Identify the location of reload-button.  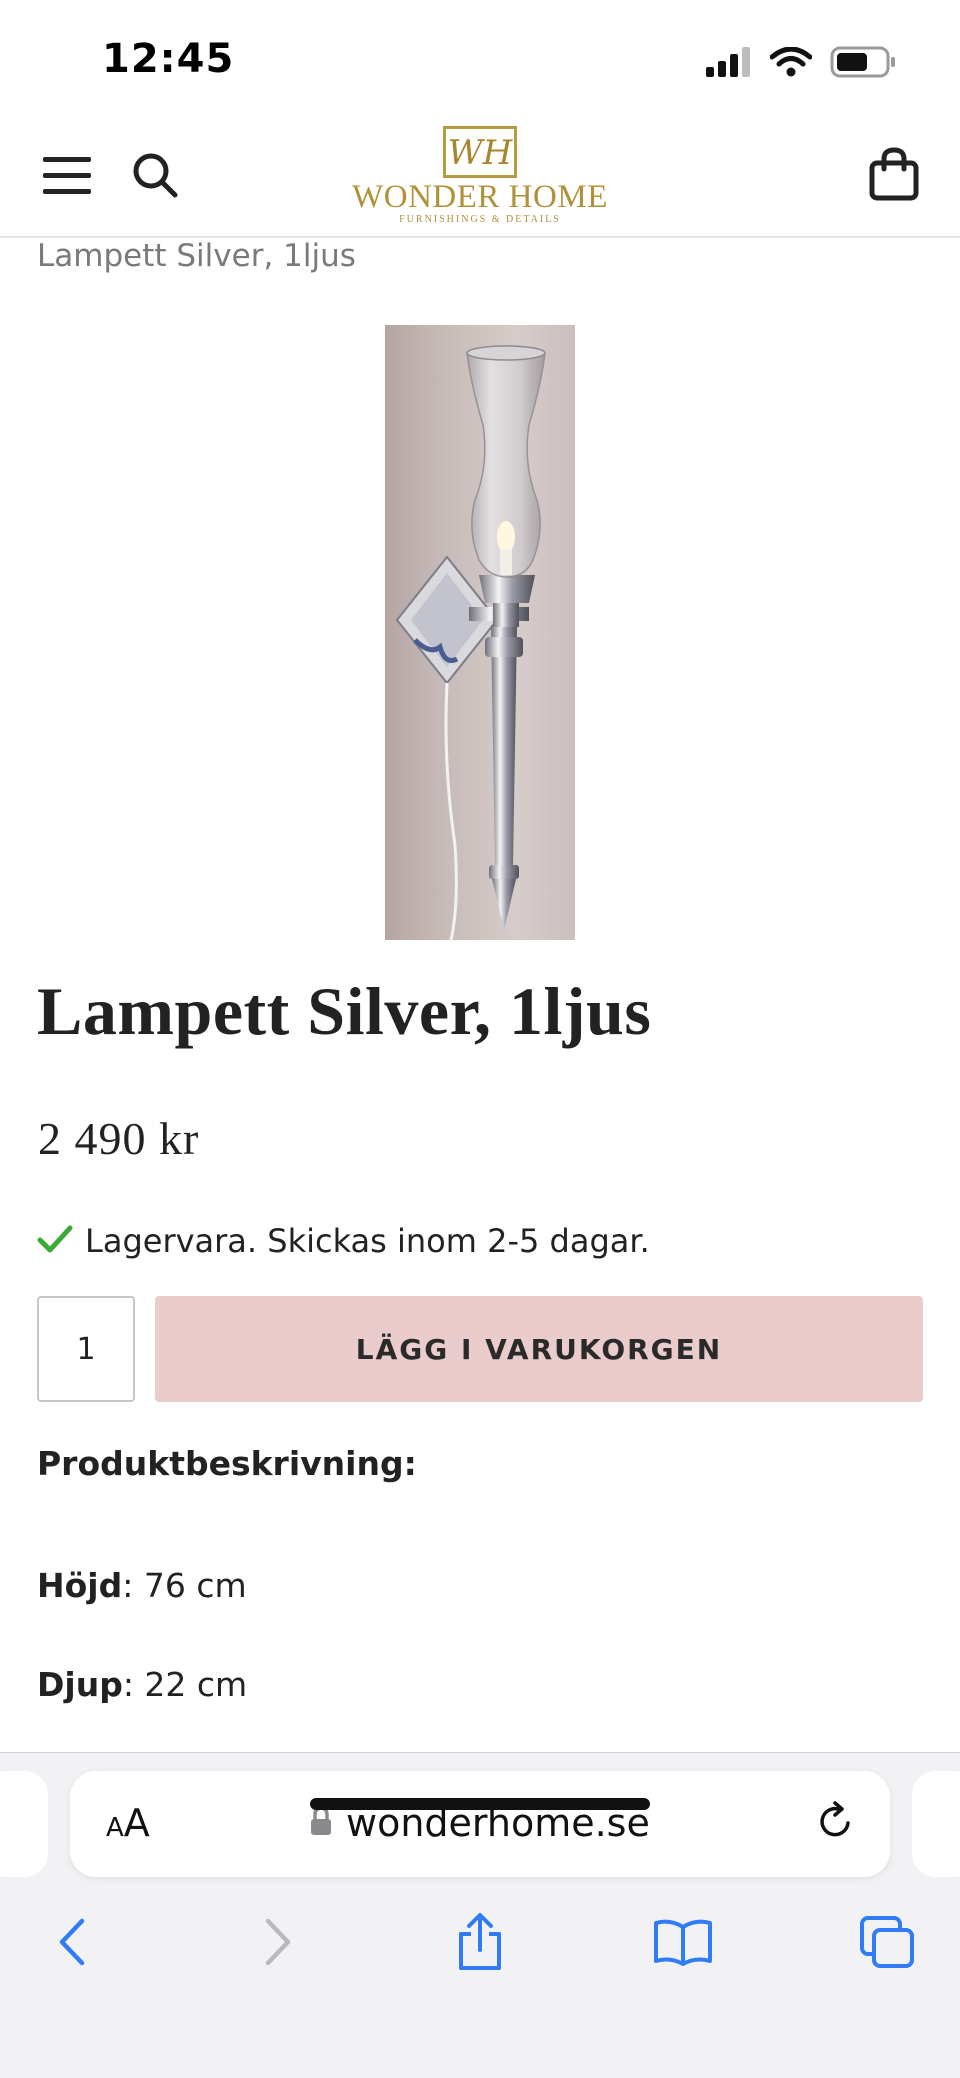
(836, 1823).